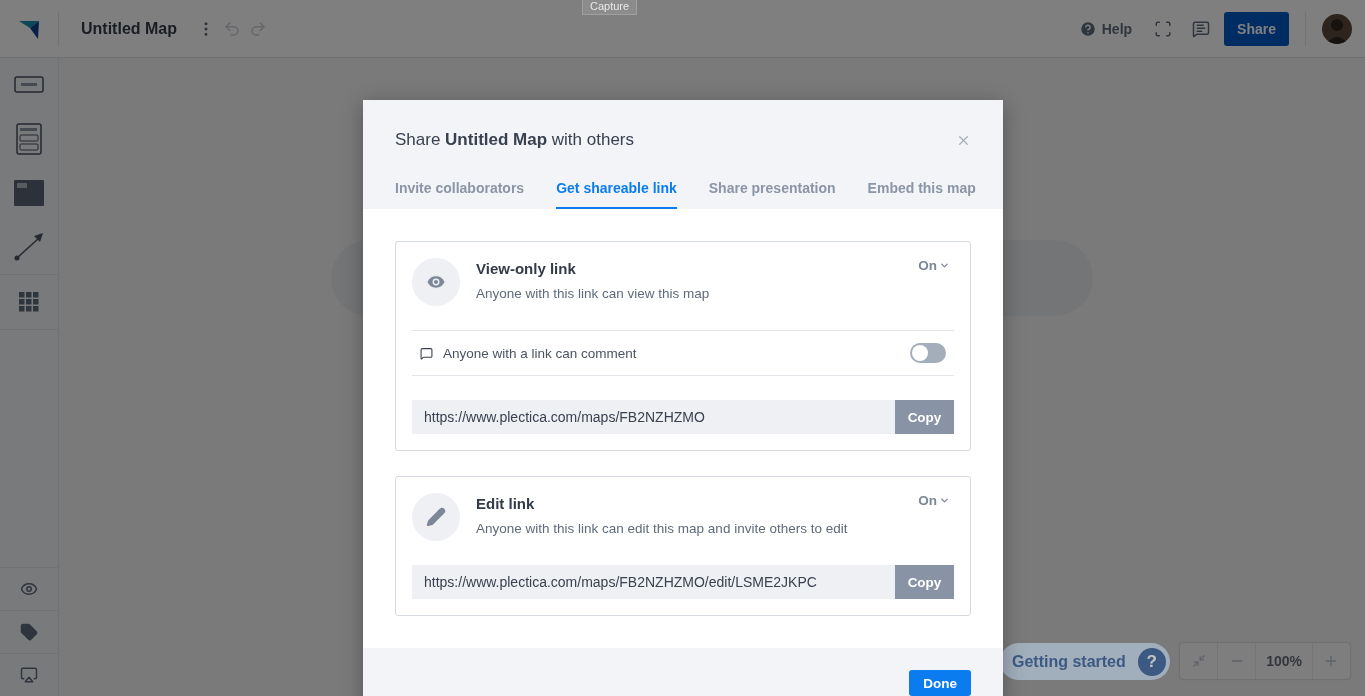 The height and width of the screenshot is (696, 1365). What do you see at coordinates (1151, 661) in the screenshot?
I see `help-badge: ?` at bounding box center [1151, 661].